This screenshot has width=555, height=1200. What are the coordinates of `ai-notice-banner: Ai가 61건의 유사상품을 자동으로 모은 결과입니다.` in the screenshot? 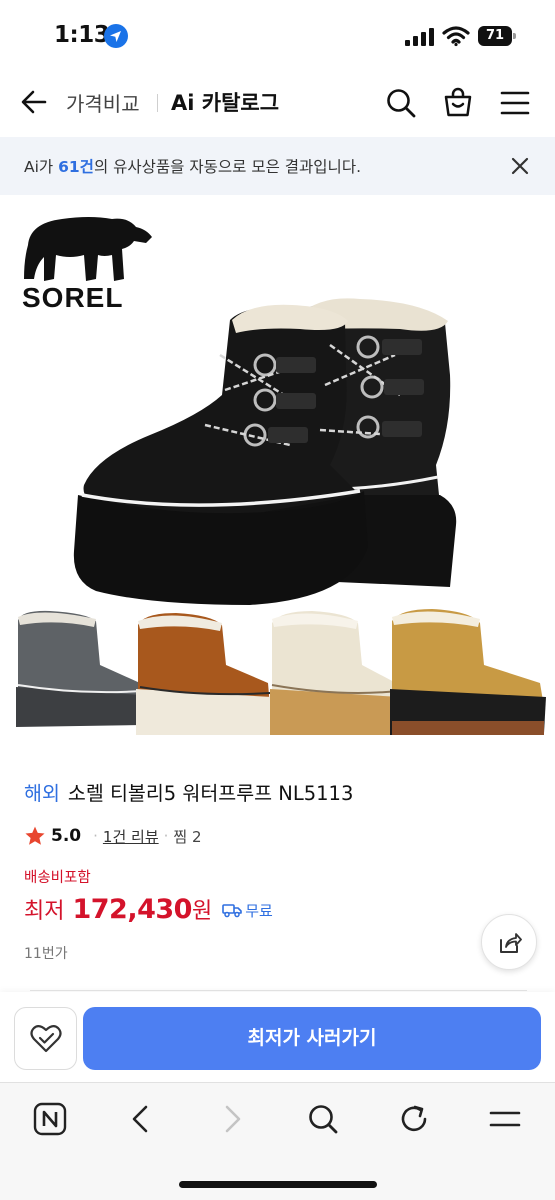 It's located at (277, 166).